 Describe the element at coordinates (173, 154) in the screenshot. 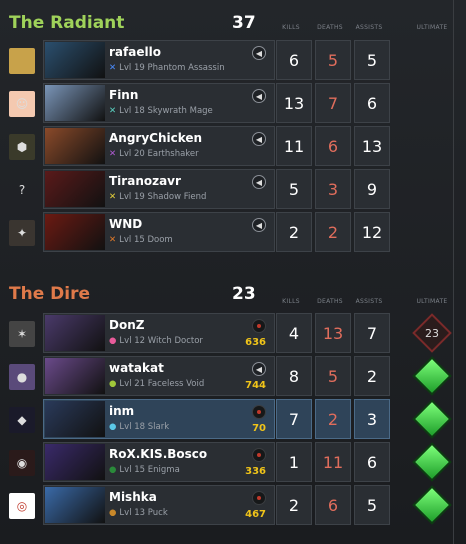

I see `hero-name: Earthshaker` at that location.